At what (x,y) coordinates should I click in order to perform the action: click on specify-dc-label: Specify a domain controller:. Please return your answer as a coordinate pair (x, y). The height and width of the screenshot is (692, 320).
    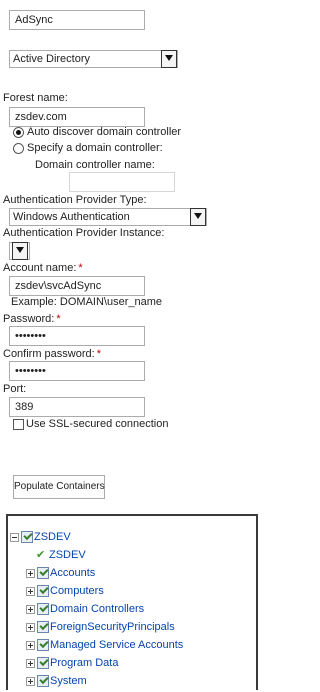
    Looking at the image, I should click on (95, 148).